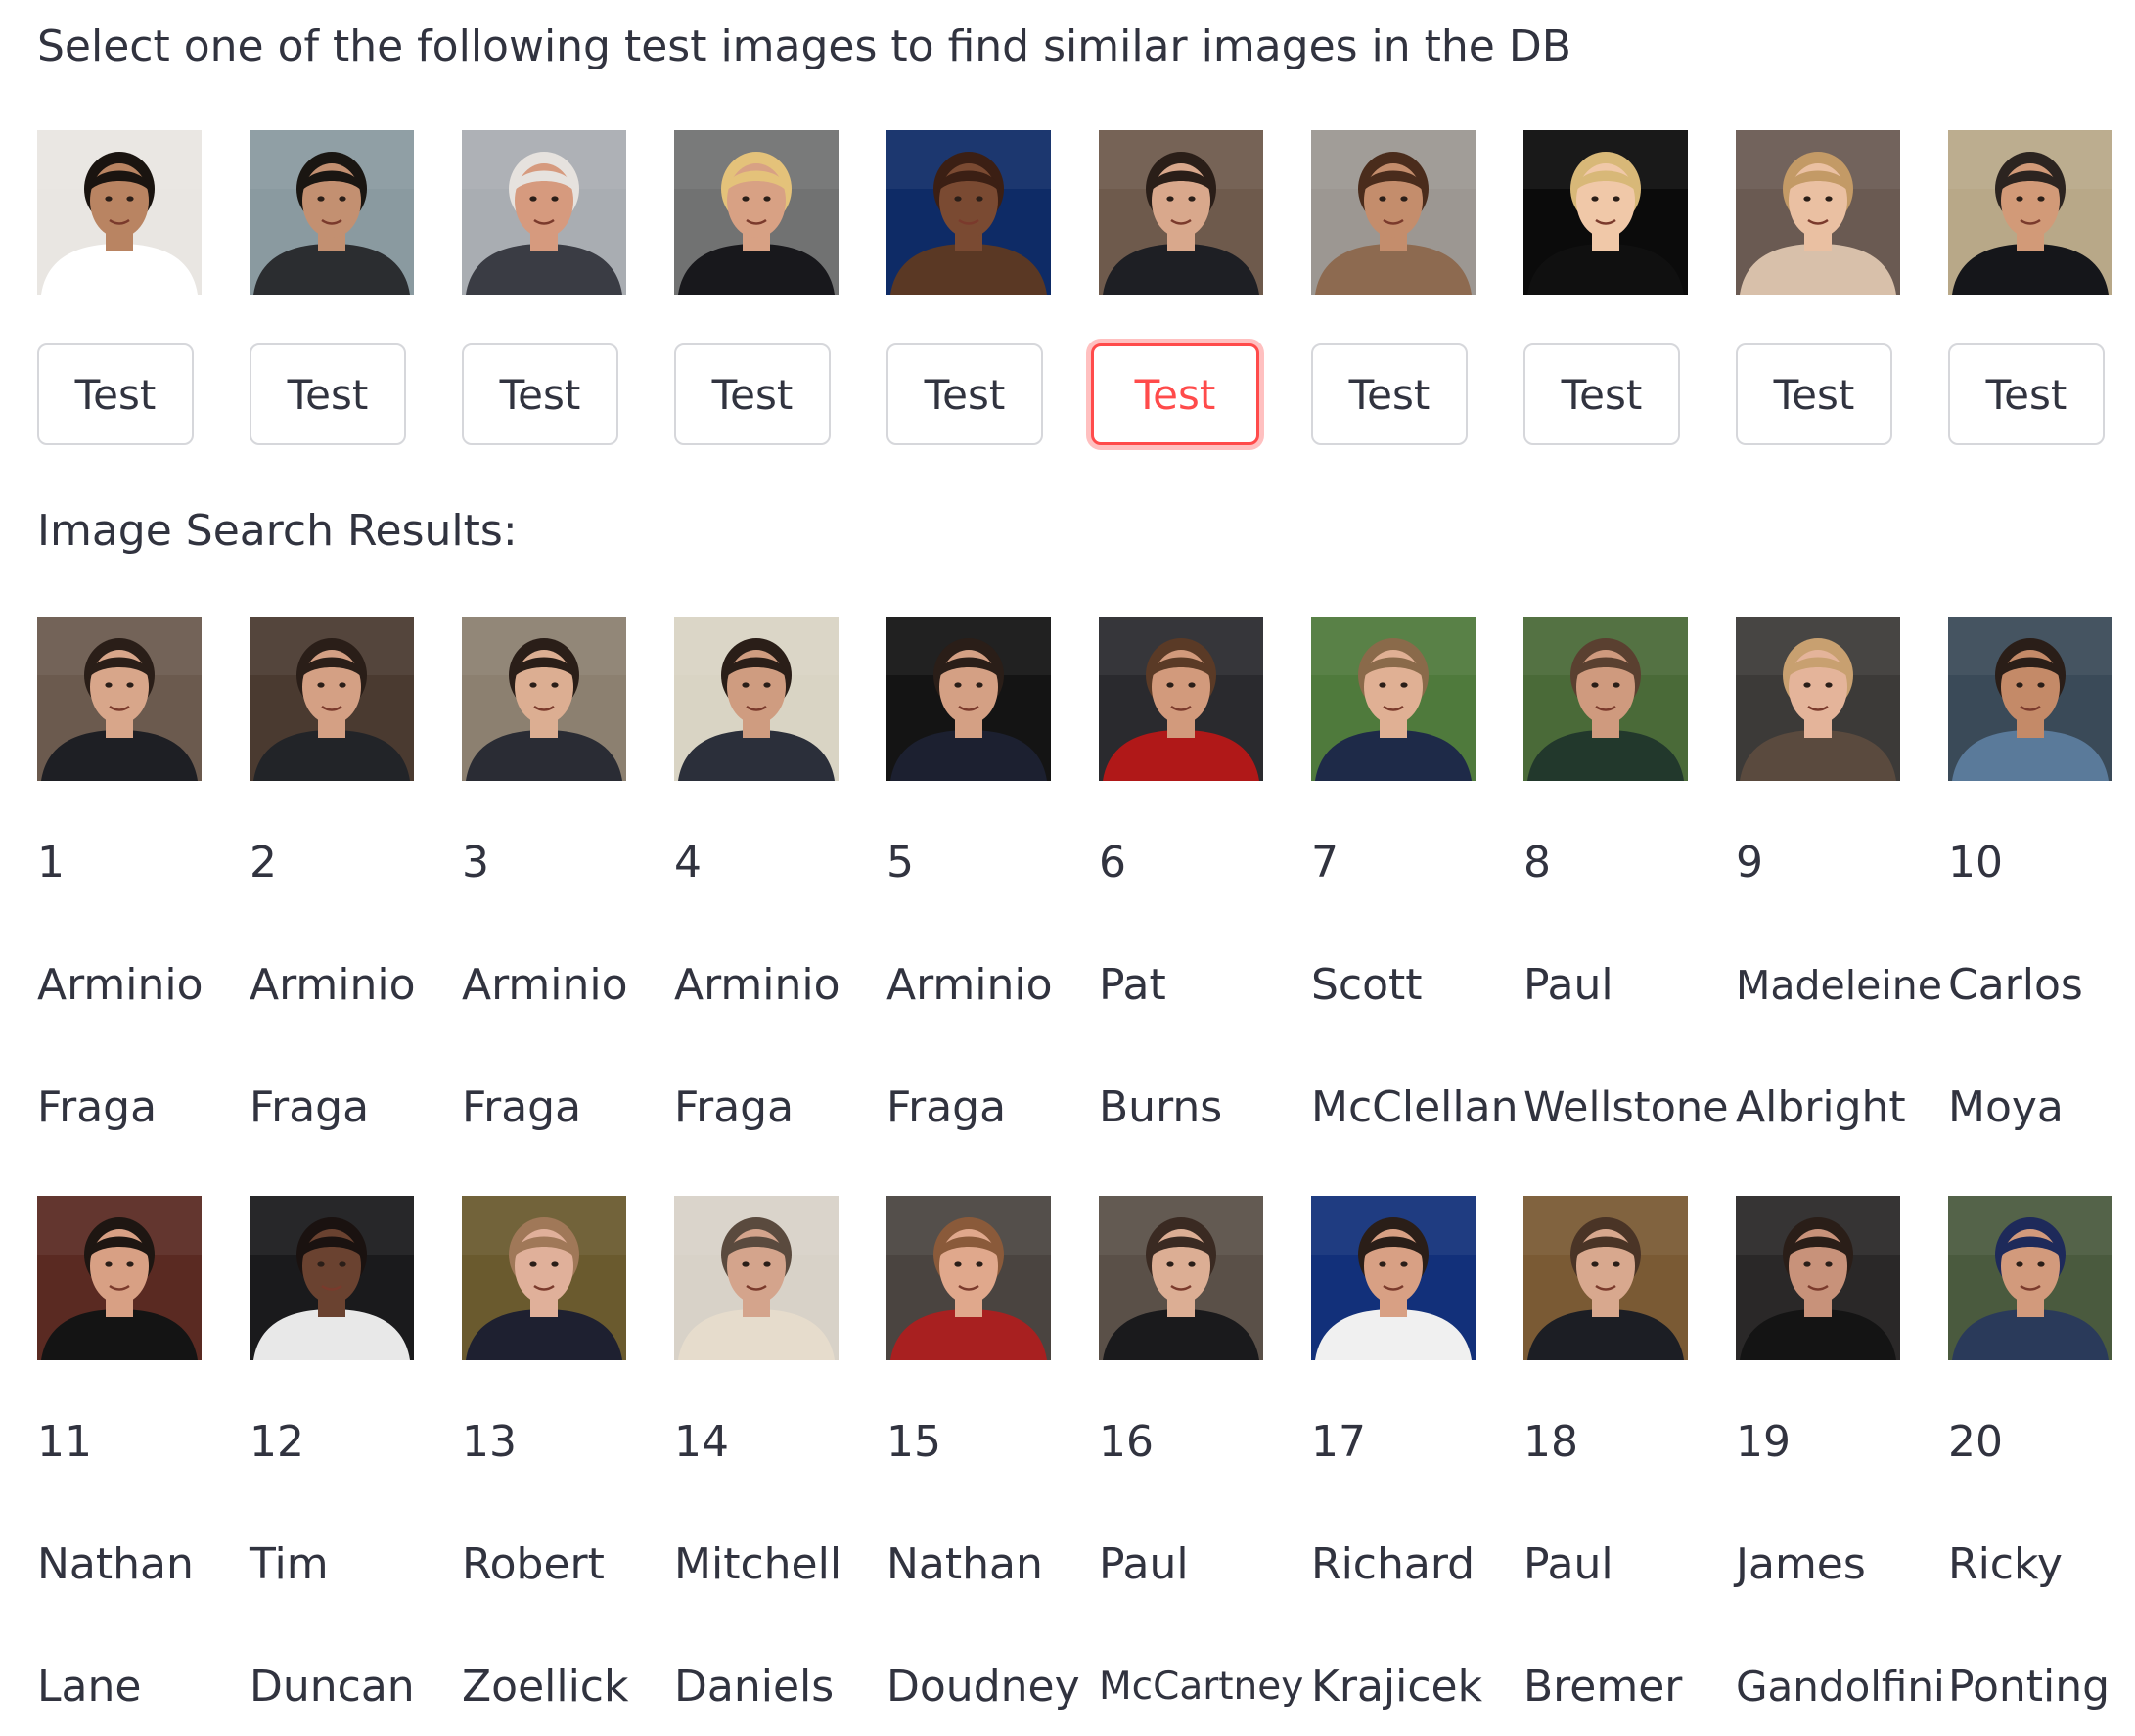 The height and width of the screenshot is (1736, 2135). I want to click on result-first-name: Paul, so click(1144, 1564).